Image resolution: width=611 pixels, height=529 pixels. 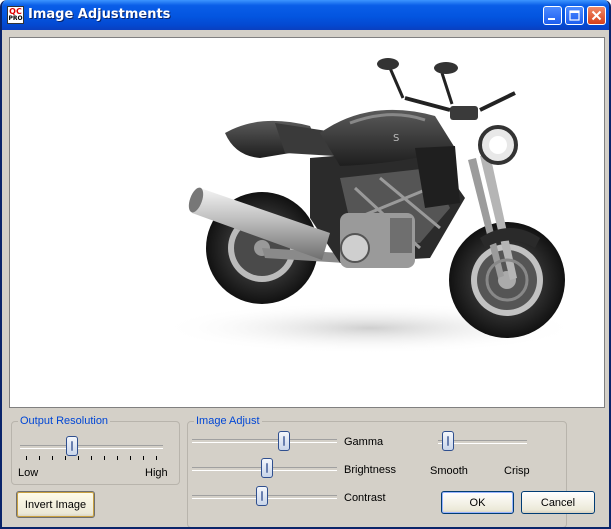 What do you see at coordinates (552, 15) in the screenshot?
I see `minimize-button` at bounding box center [552, 15].